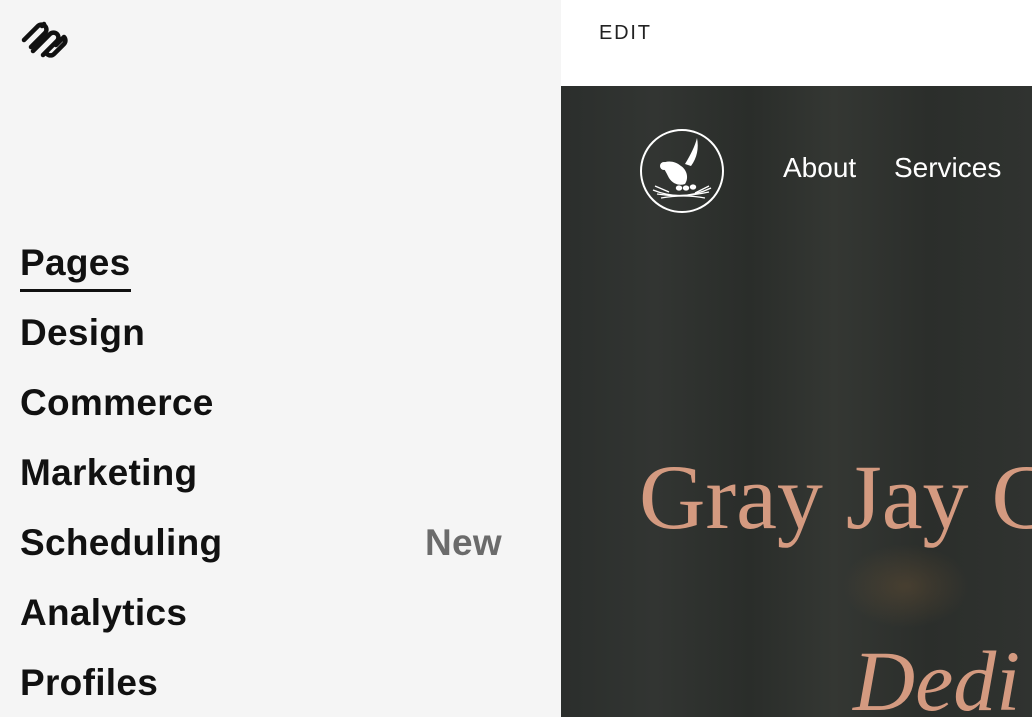  Describe the element at coordinates (835, 497) in the screenshot. I see `hero-title: Gray Jay C` at that location.